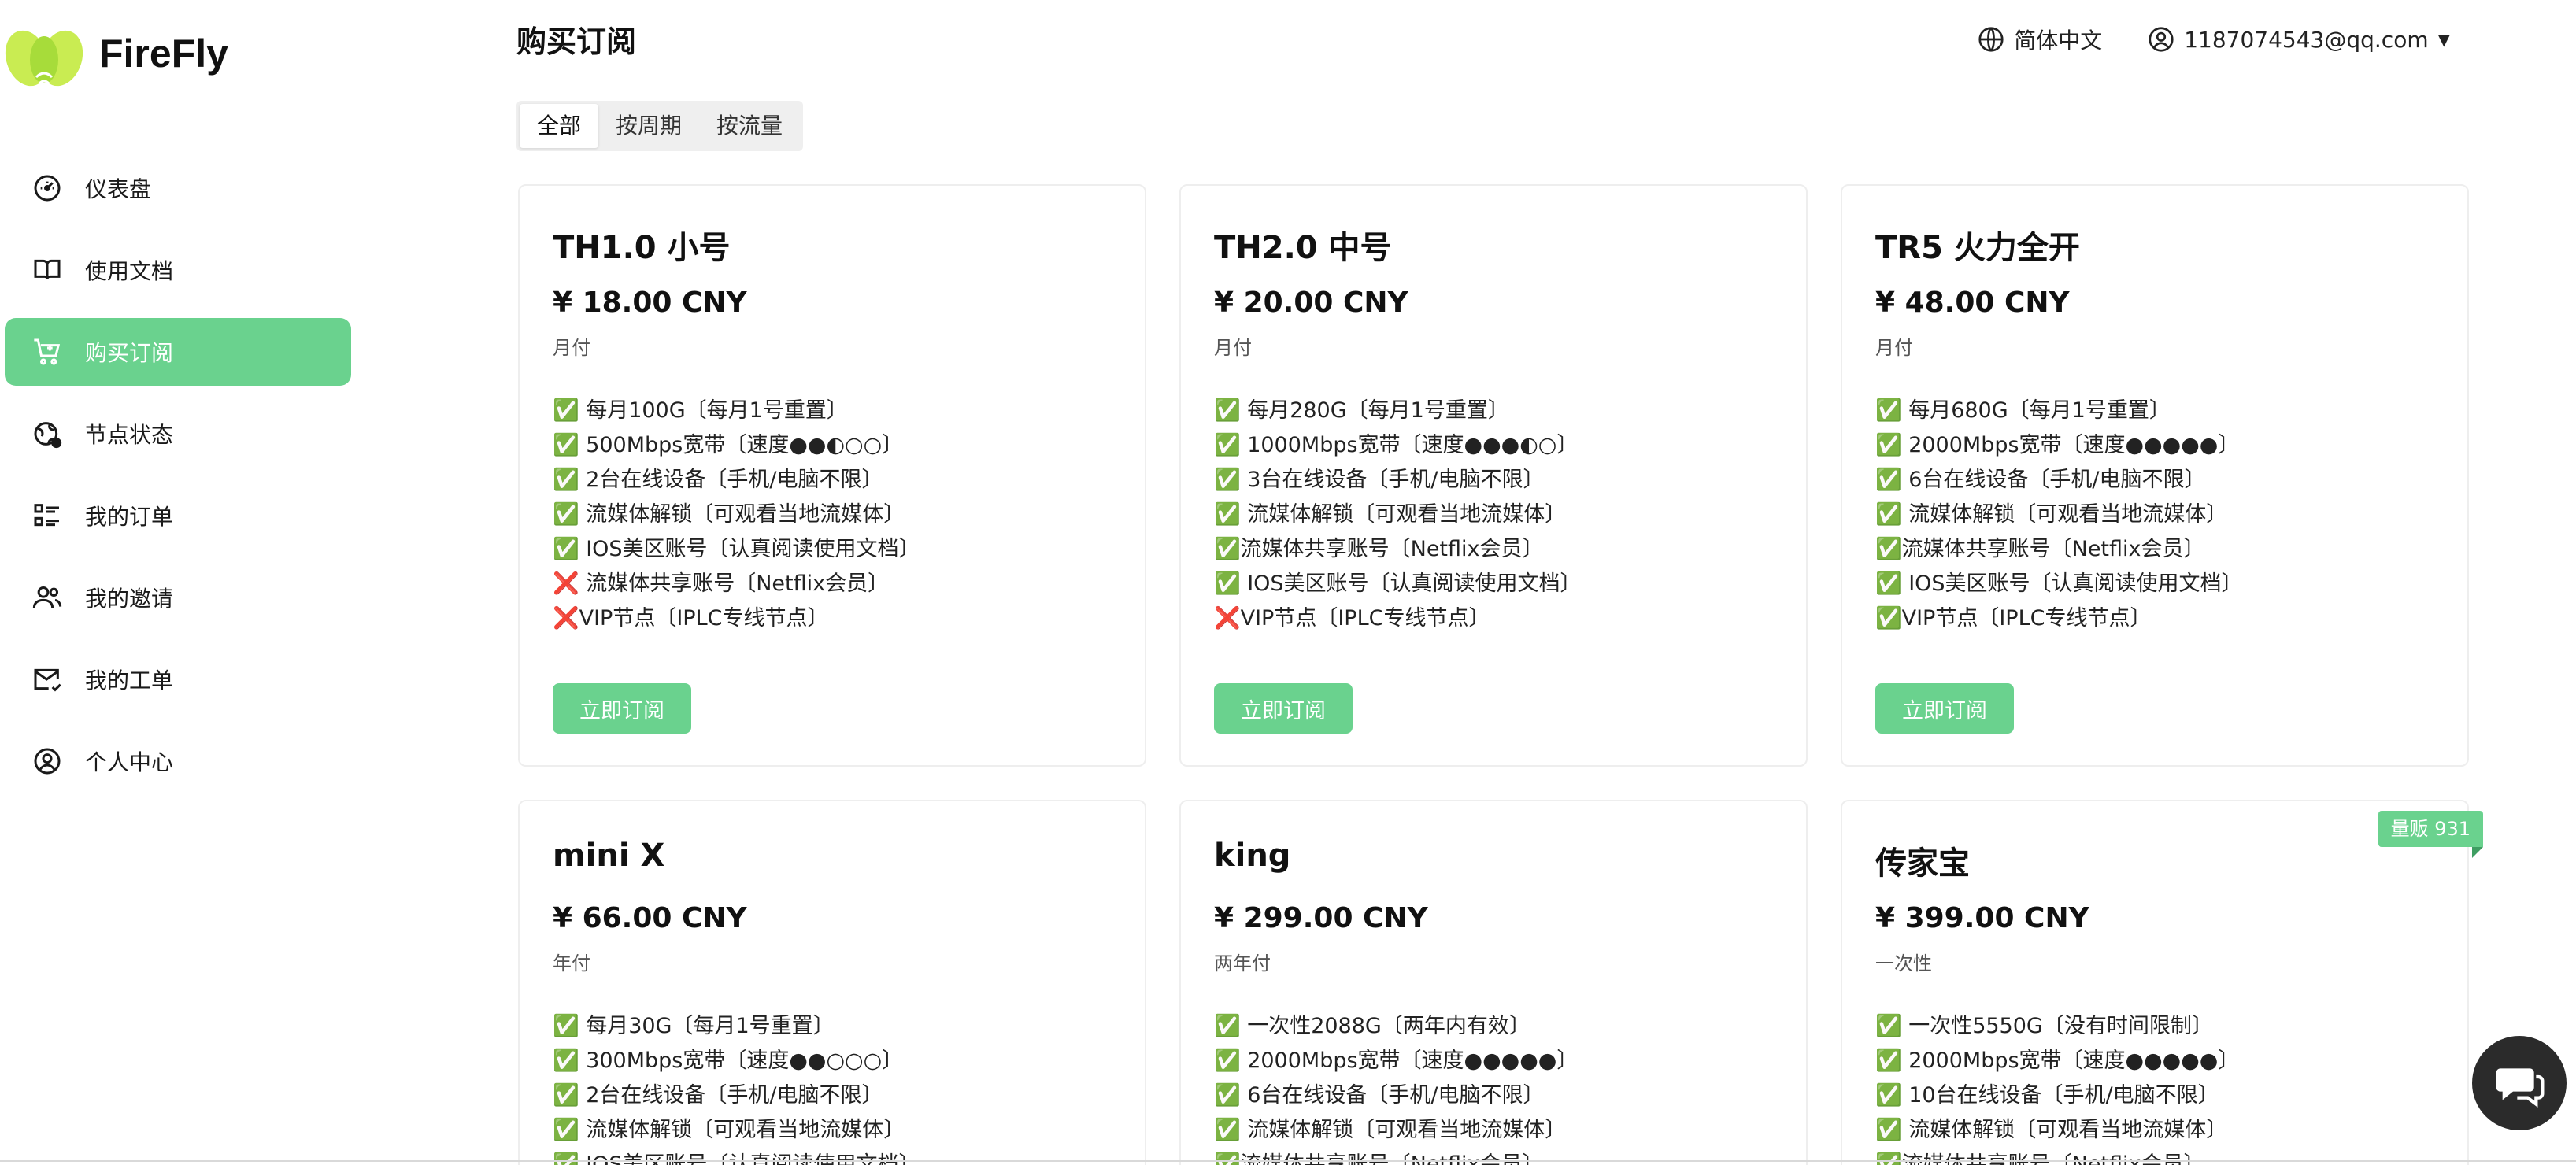 The height and width of the screenshot is (1165, 2576). Describe the element at coordinates (178, 597) in the screenshot. I see `sidebar-item-invites: 我的邀请` at that location.